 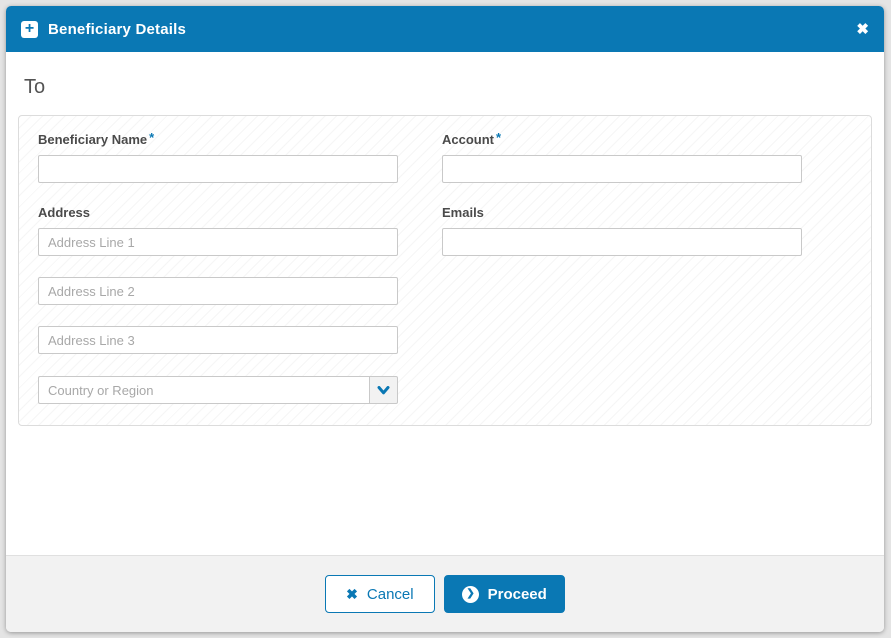 I want to click on beneficiary-name-field: Beneficiary Name *, so click(x=218, y=156).